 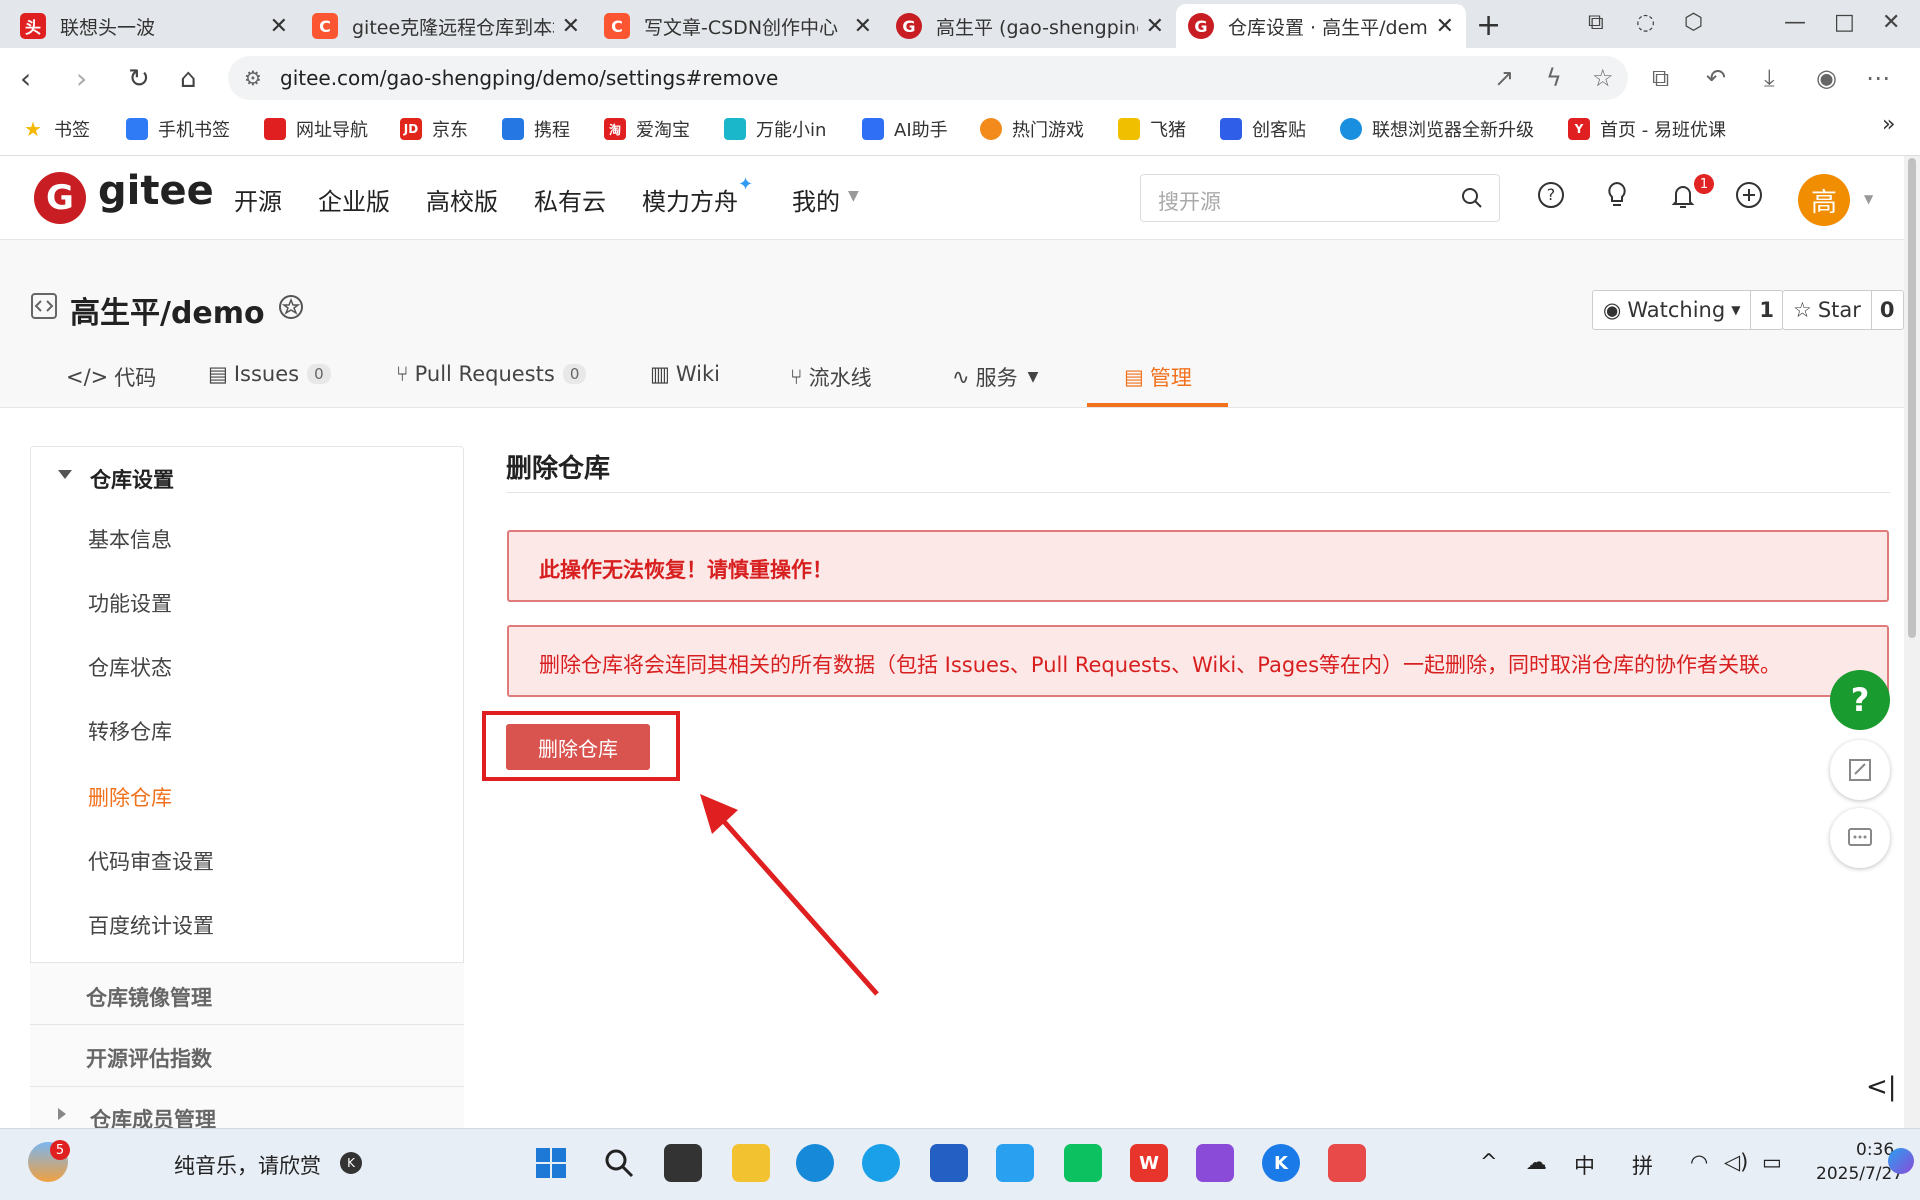 I want to click on task-view-icon, so click(x=683, y=1163).